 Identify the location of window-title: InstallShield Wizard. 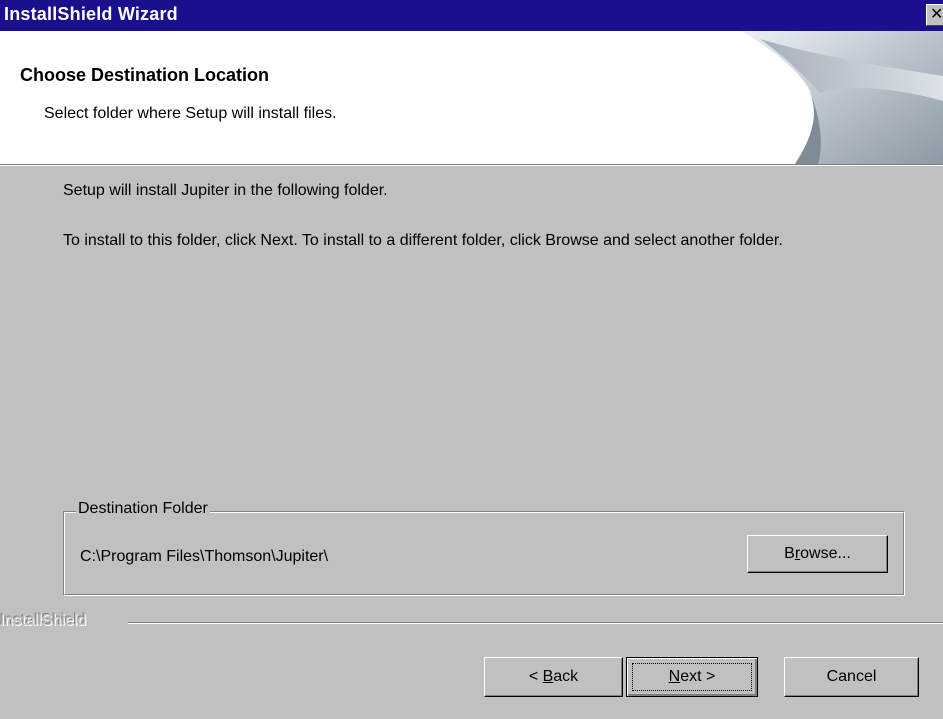
(91, 14).